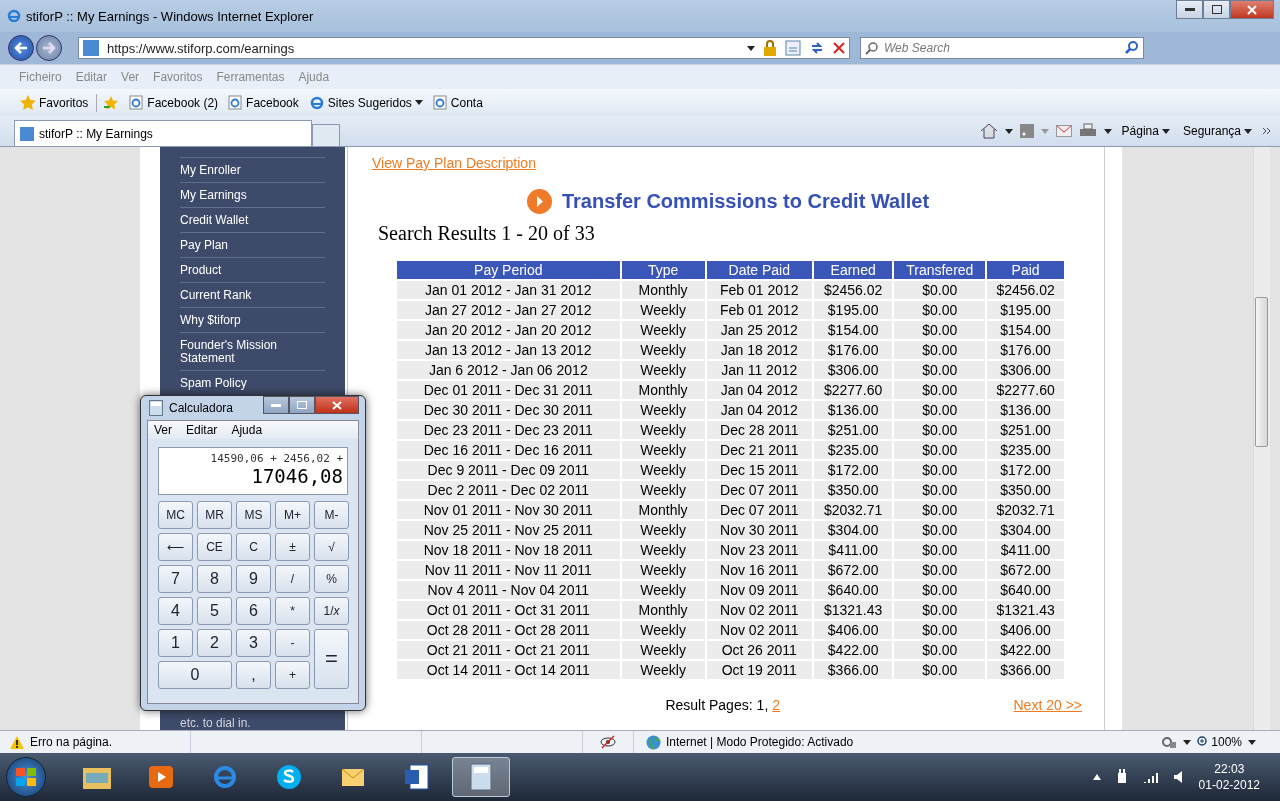 This screenshot has width=1280, height=801. Describe the element at coordinates (1217, 131) in the screenshot. I see `command-menu-button: Segurança` at that location.